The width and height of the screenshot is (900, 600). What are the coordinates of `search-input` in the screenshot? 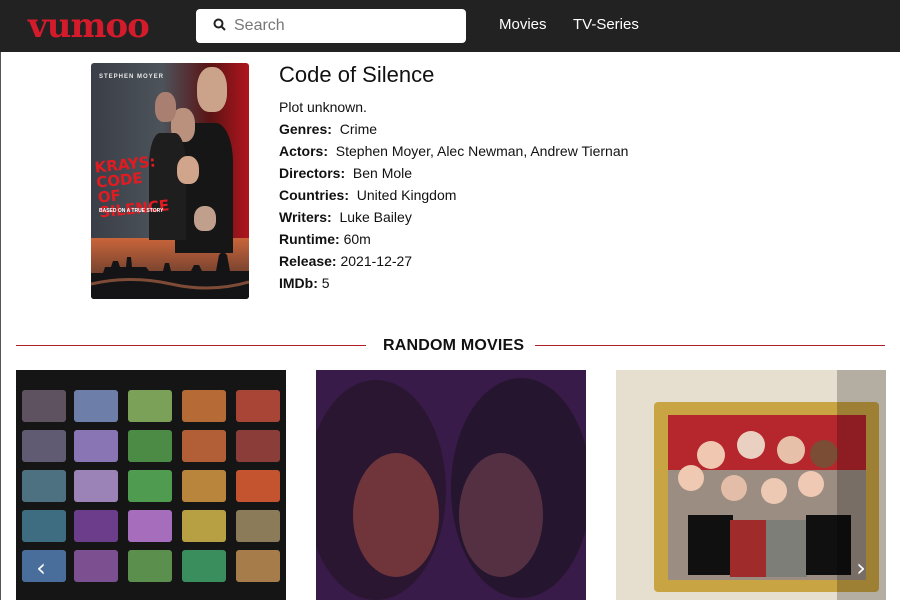 It's located at (344, 26).